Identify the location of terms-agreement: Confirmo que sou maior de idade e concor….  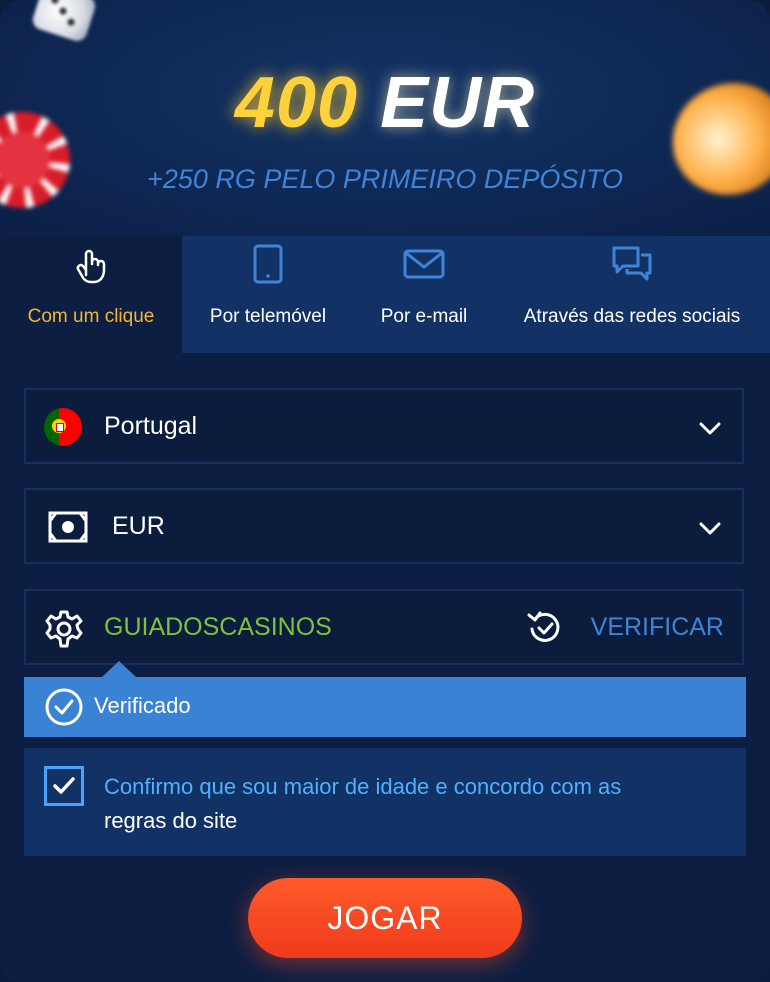
(385, 802).